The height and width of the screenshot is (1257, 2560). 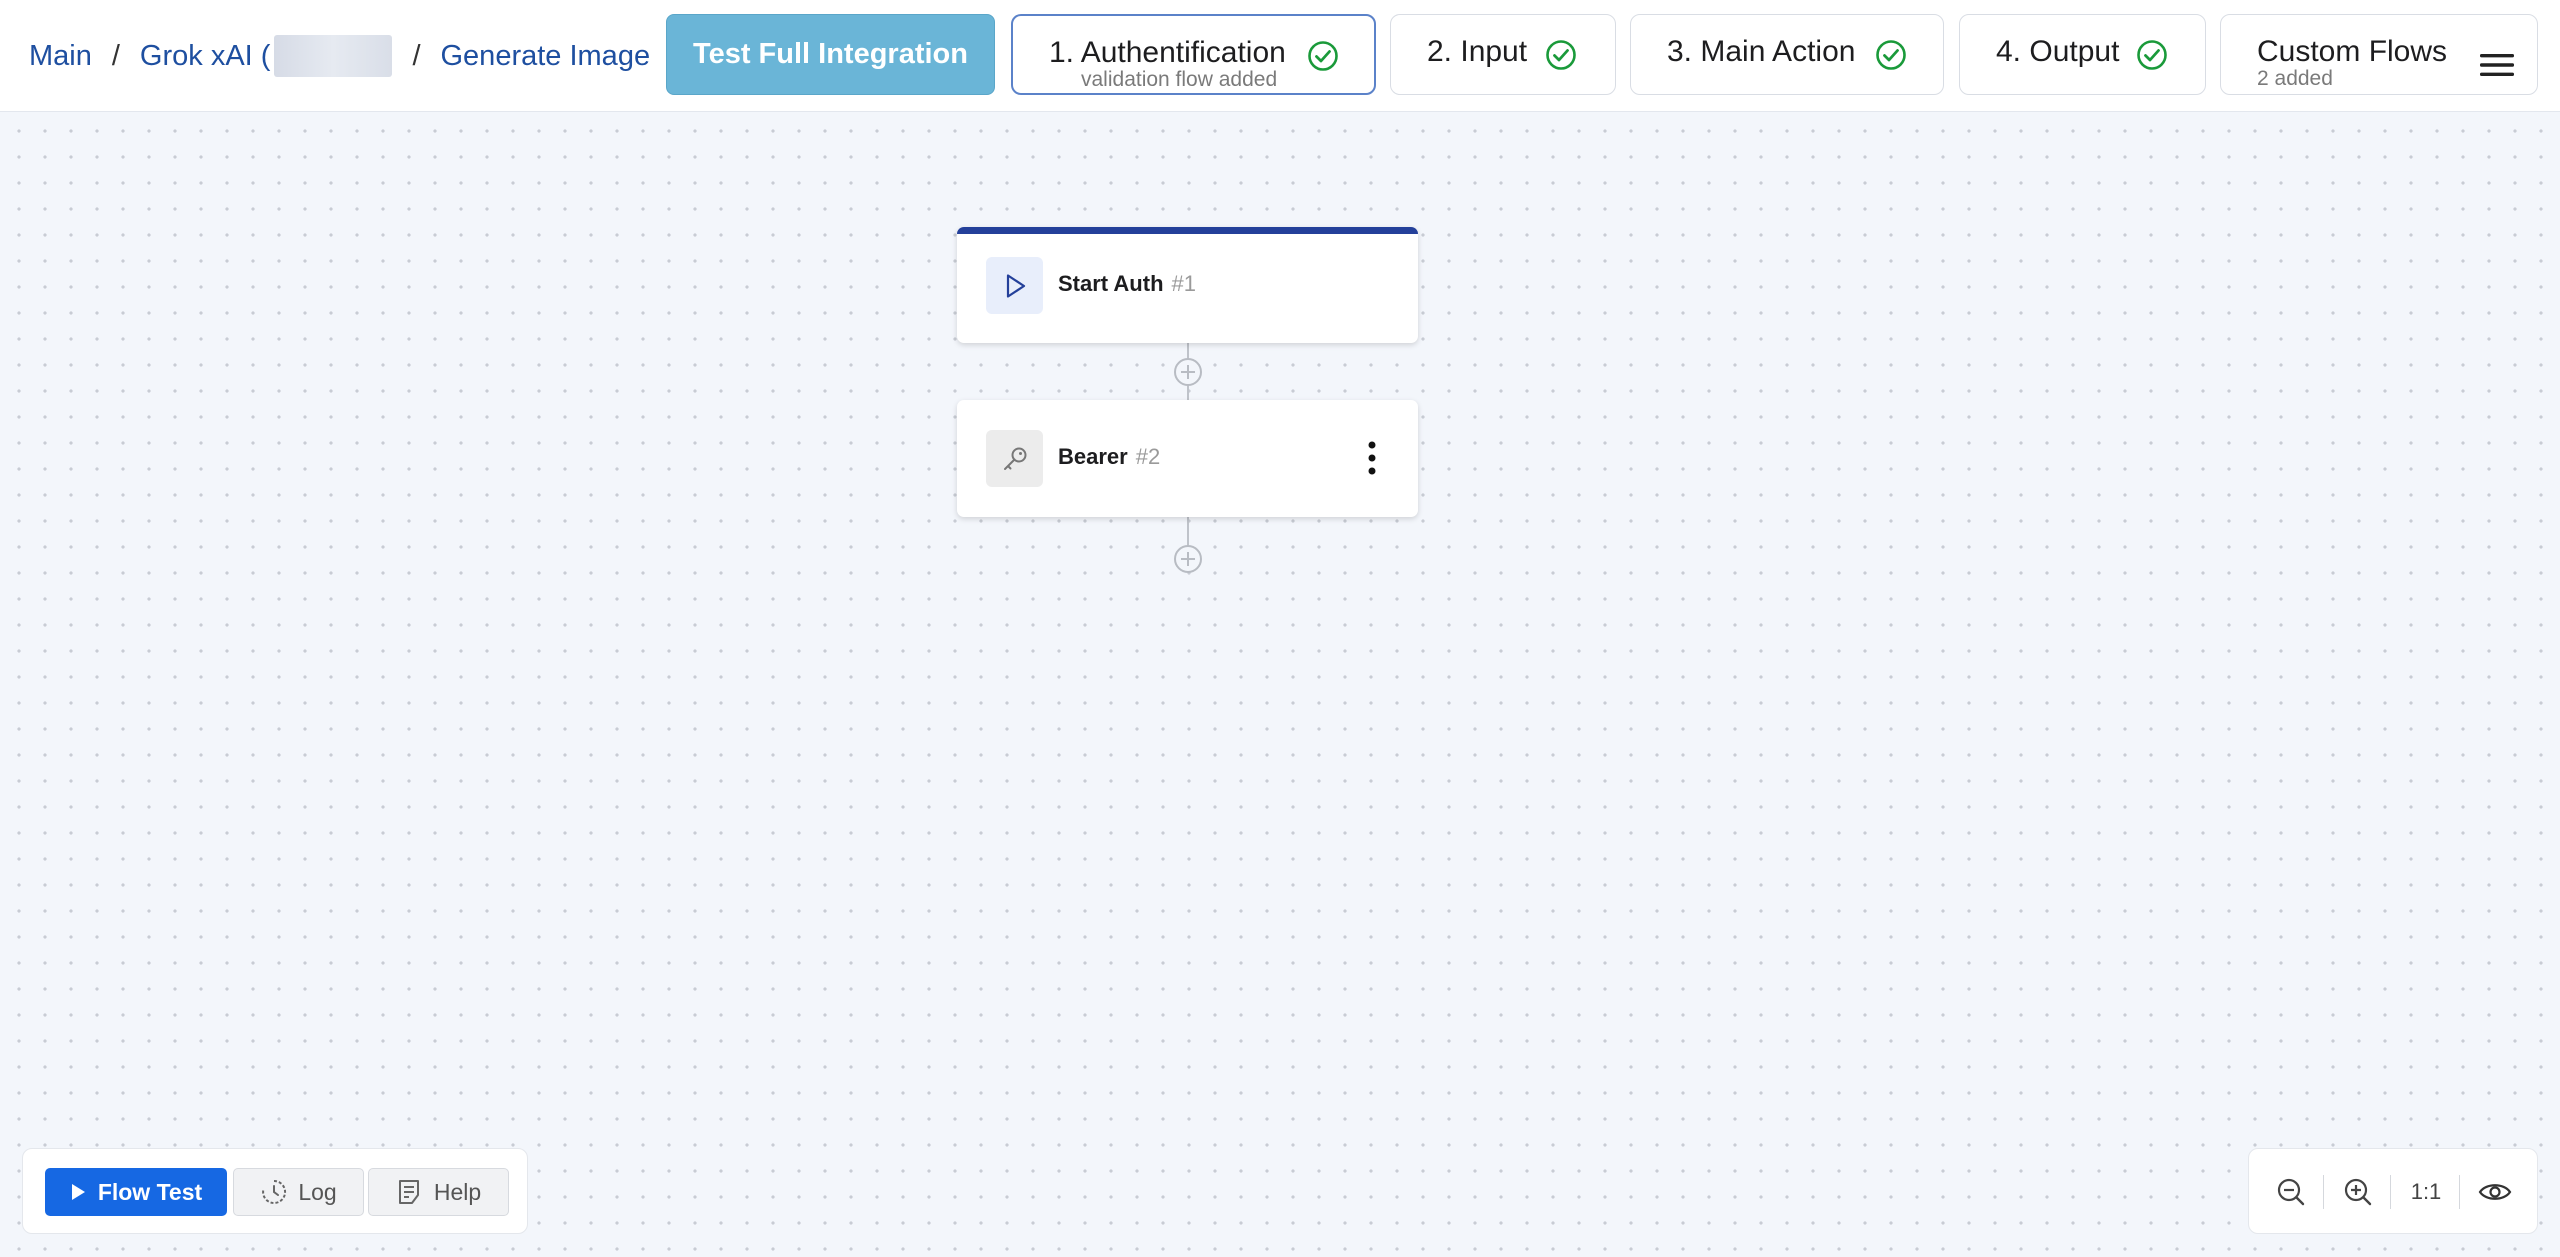 I want to click on history-icon, so click(x=274, y=1191).